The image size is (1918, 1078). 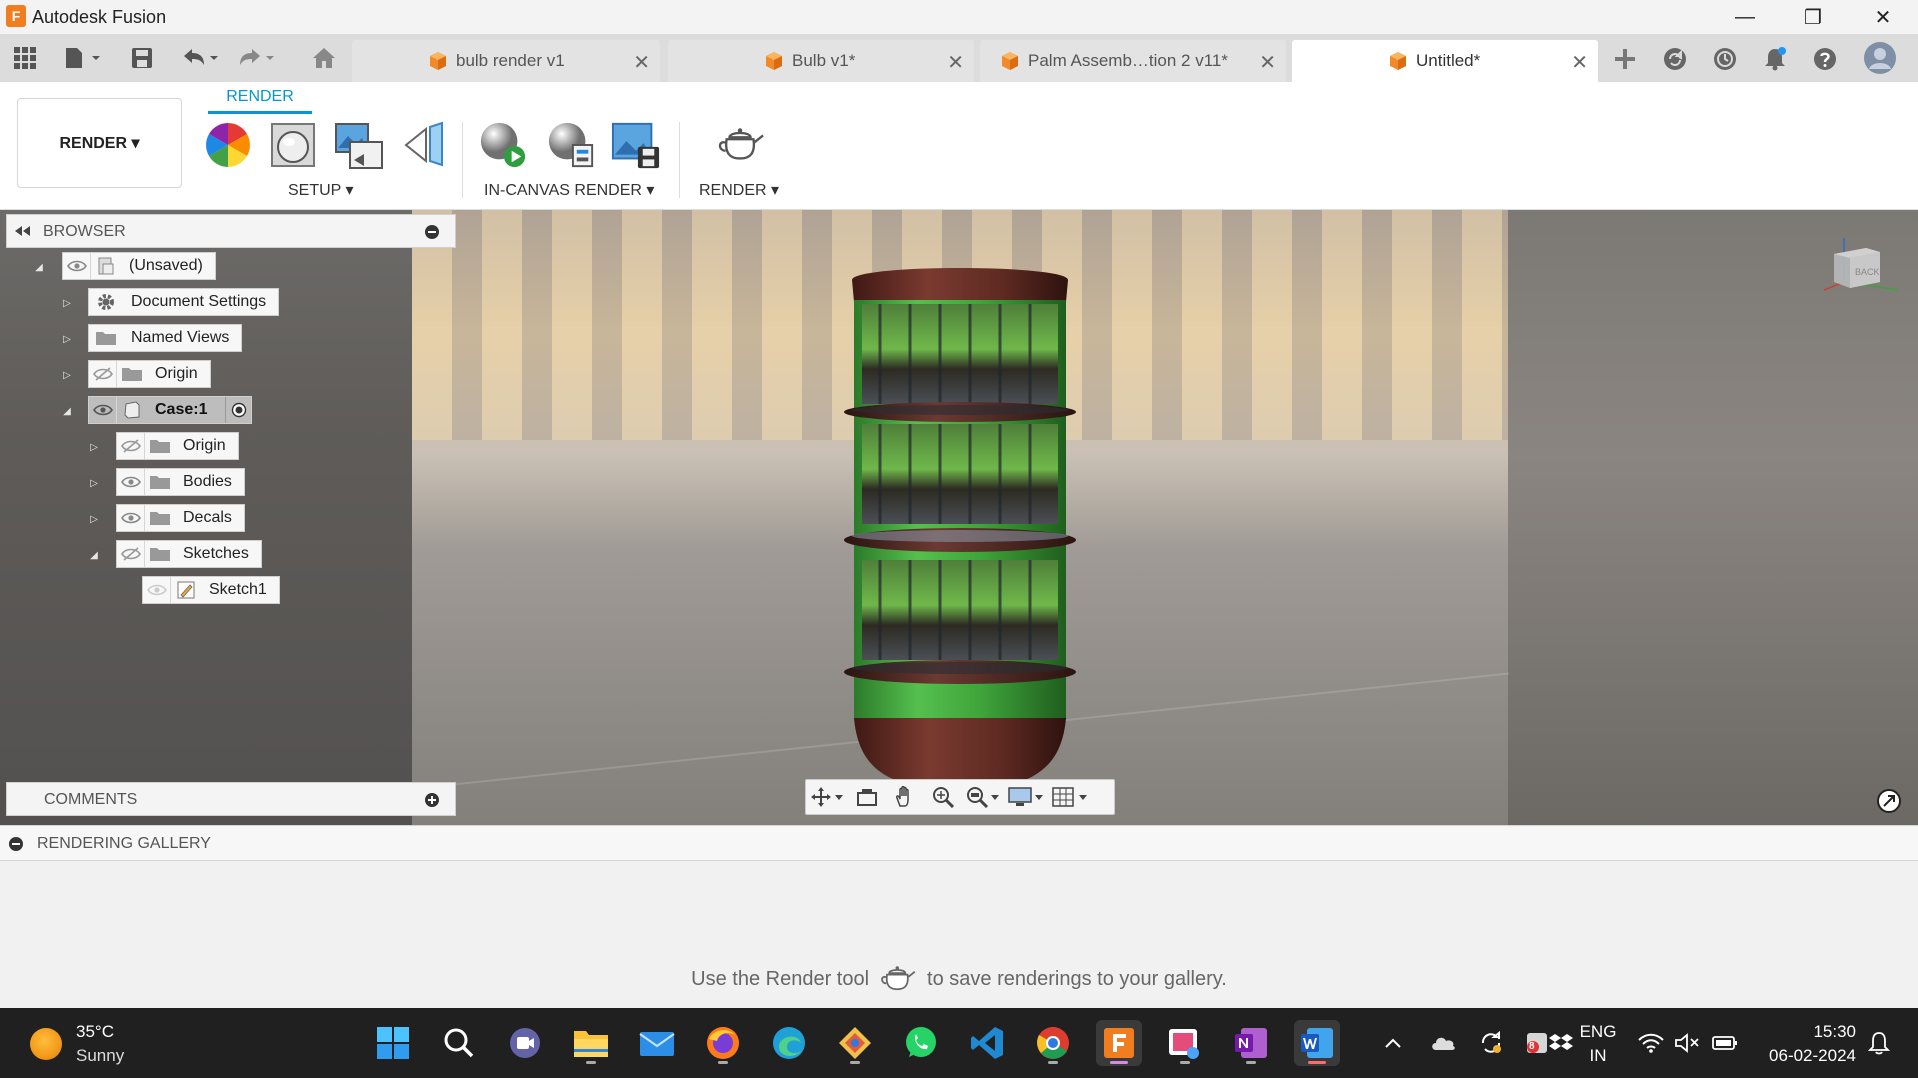 I want to click on snipping-tool-icon, so click(x=1185, y=1043).